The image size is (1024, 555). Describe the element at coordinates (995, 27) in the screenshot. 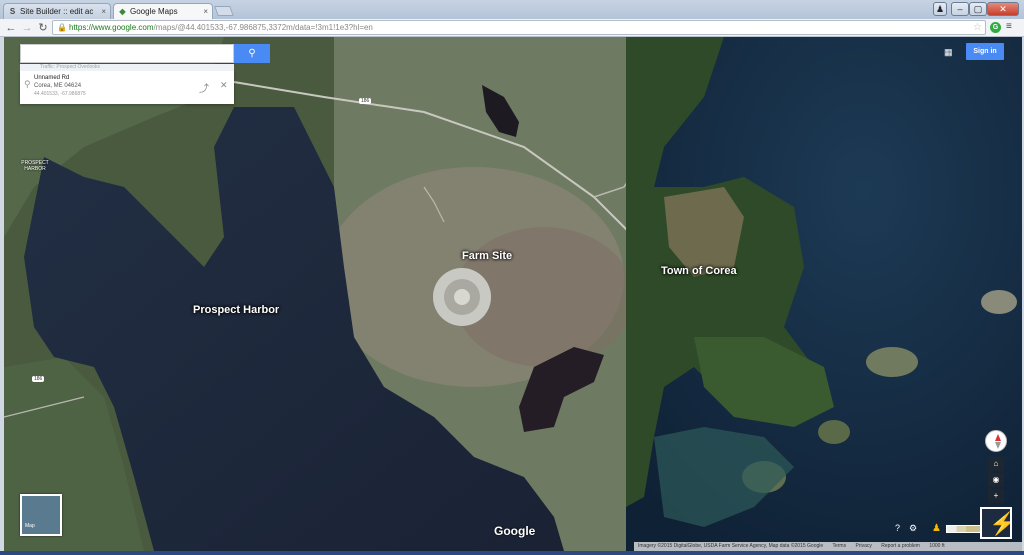

I see `extension-icon: G` at that location.